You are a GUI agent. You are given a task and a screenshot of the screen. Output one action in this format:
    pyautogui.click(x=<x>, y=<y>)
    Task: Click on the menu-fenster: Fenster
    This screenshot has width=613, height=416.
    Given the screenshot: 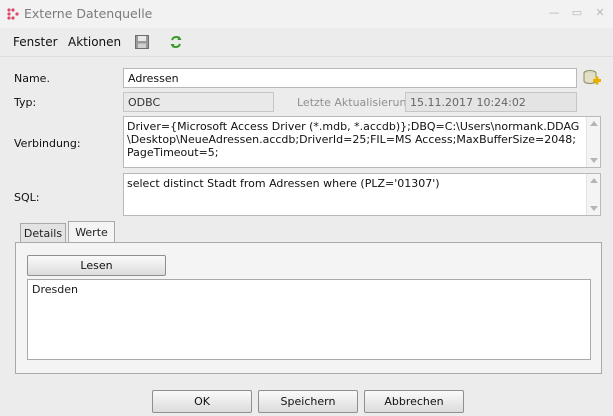 What is the action you would take?
    pyautogui.click(x=35, y=42)
    